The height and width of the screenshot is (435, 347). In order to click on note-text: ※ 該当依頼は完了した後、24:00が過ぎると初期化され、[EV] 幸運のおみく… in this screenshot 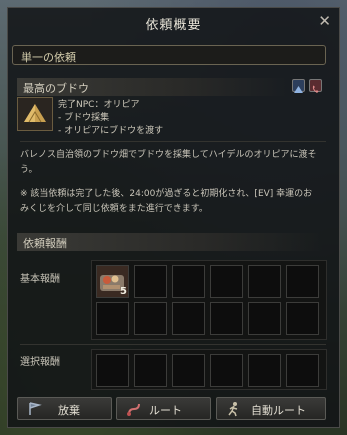, I will do `click(166, 201)`.